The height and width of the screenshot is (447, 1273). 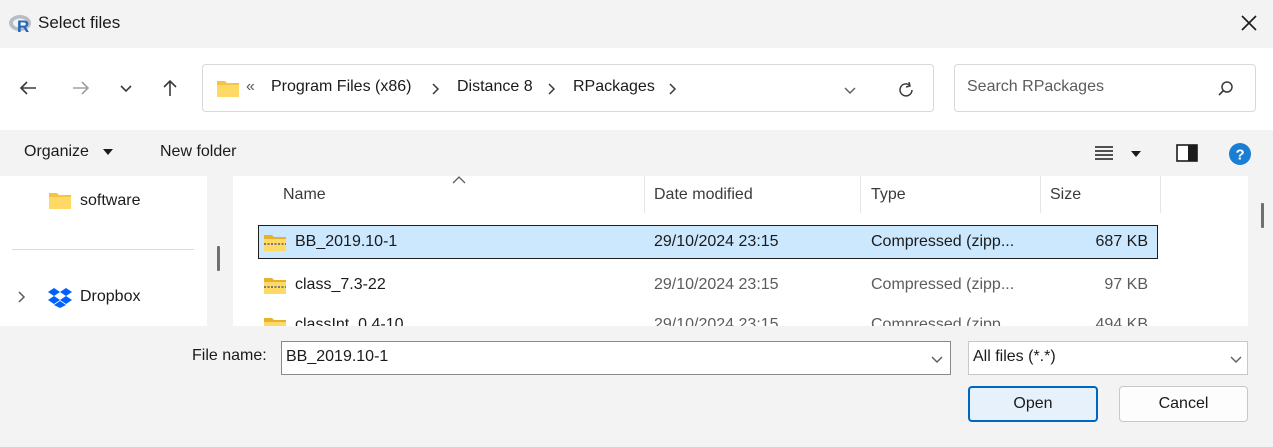 What do you see at coordinates (79, 22) in the screenshot?
I see `window-title: Select files` at bounding box center [79, 22].